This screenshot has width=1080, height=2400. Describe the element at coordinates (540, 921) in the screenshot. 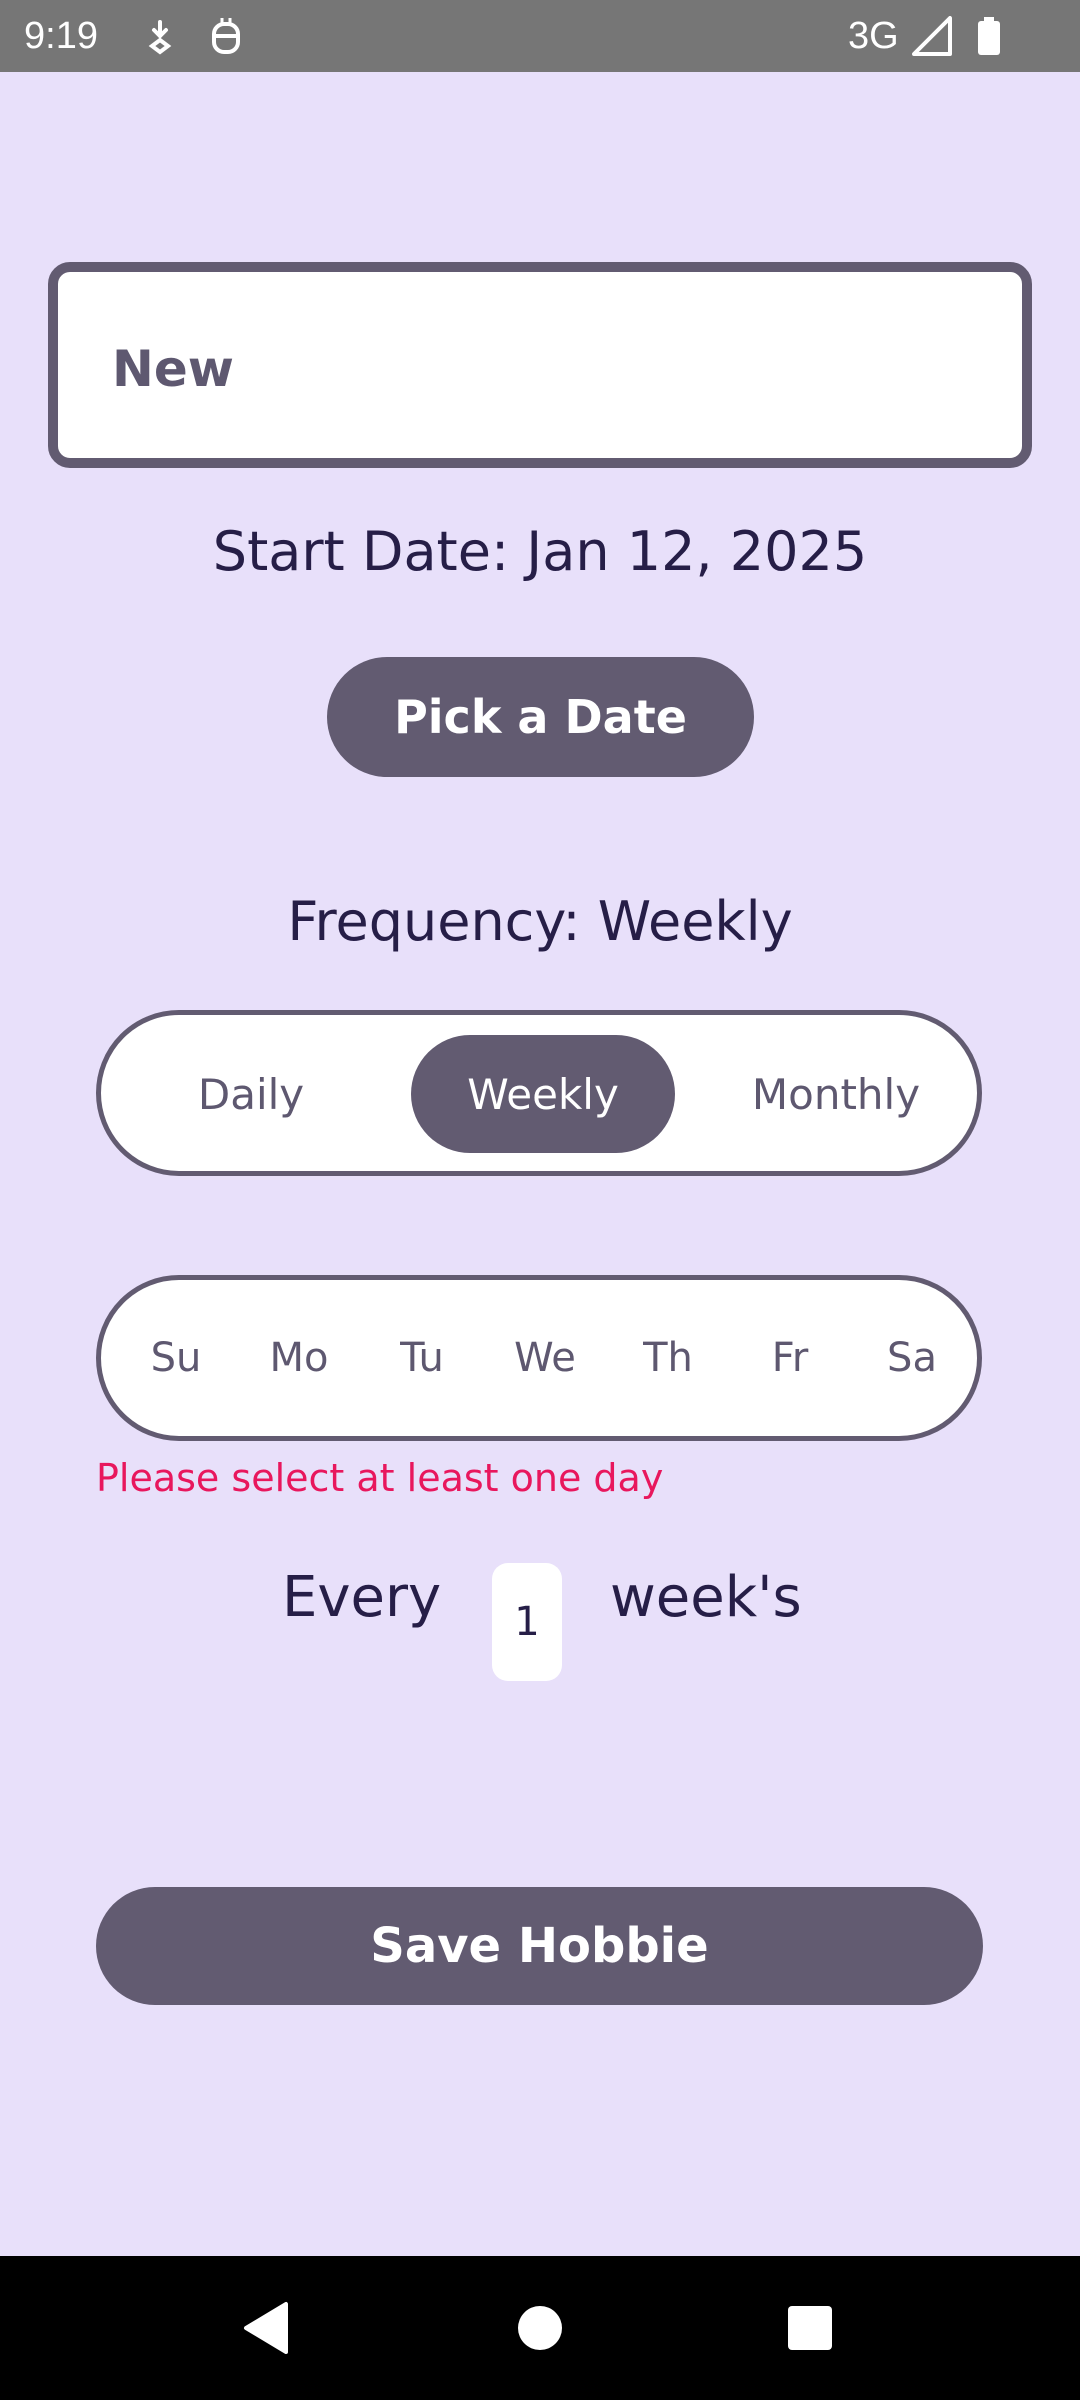

I see `frequency-label: Frequency: Weekly` at that location.